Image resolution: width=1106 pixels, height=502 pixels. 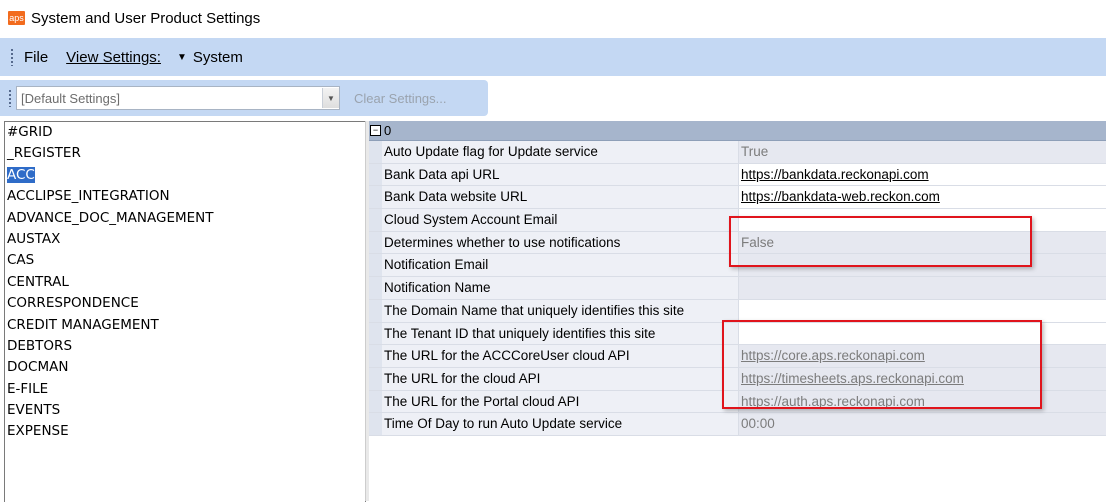 I want to click on menu-view-settings-label: View Settings:, so click(x=113, y=57).